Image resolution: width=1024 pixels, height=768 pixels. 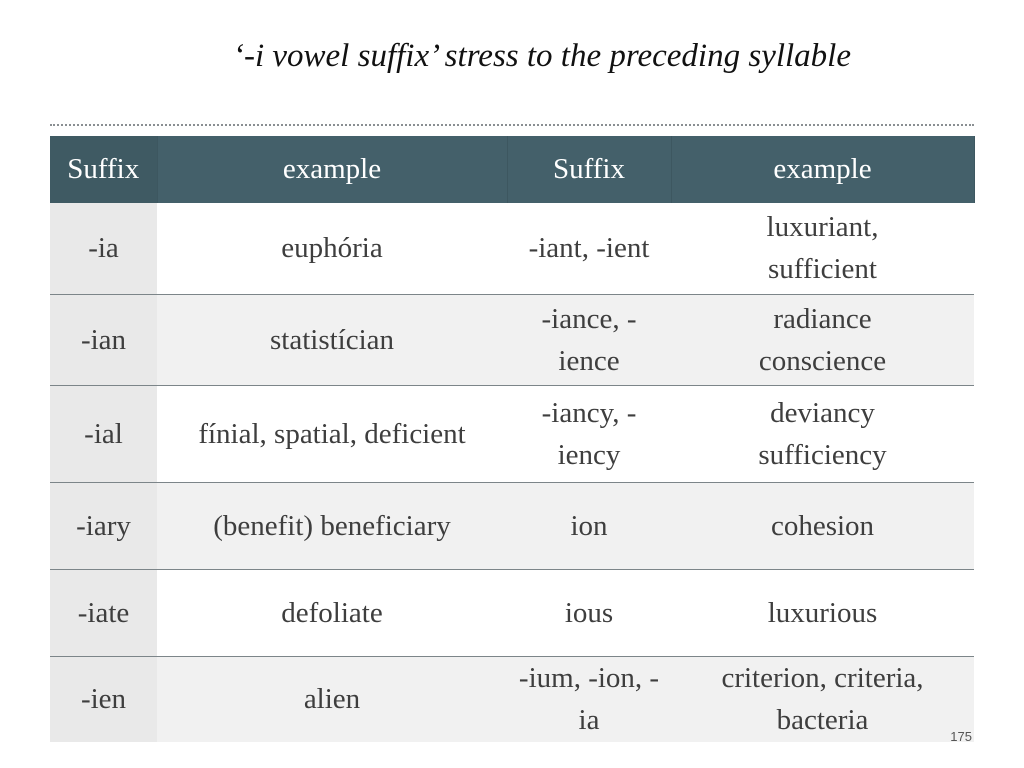 I want to click on example-cell: euphória, so click(x=332, y=249).